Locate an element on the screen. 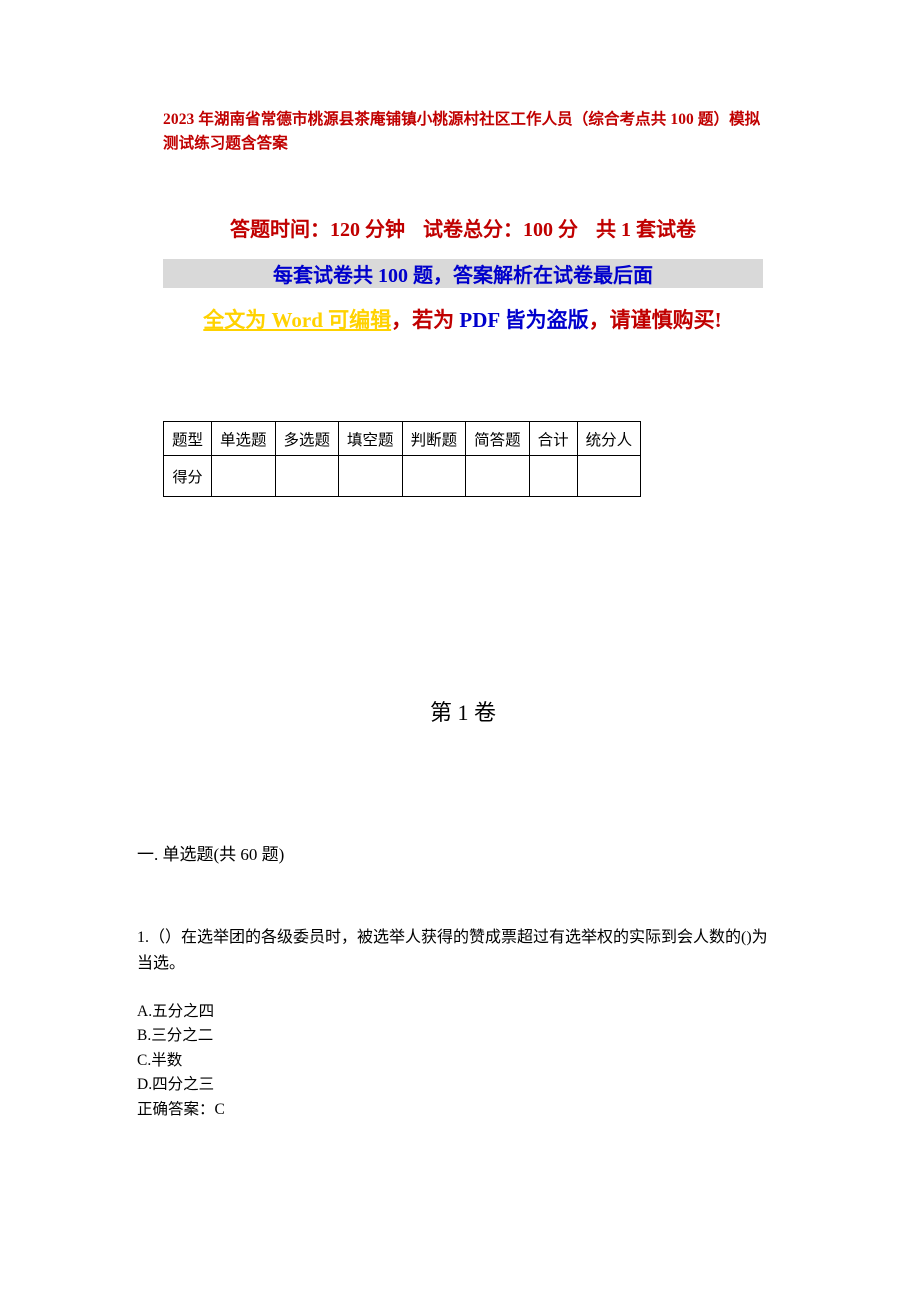 This screenshot has width=920, height=1302. th-2: 多选题 is located at coordinates (307, 438).